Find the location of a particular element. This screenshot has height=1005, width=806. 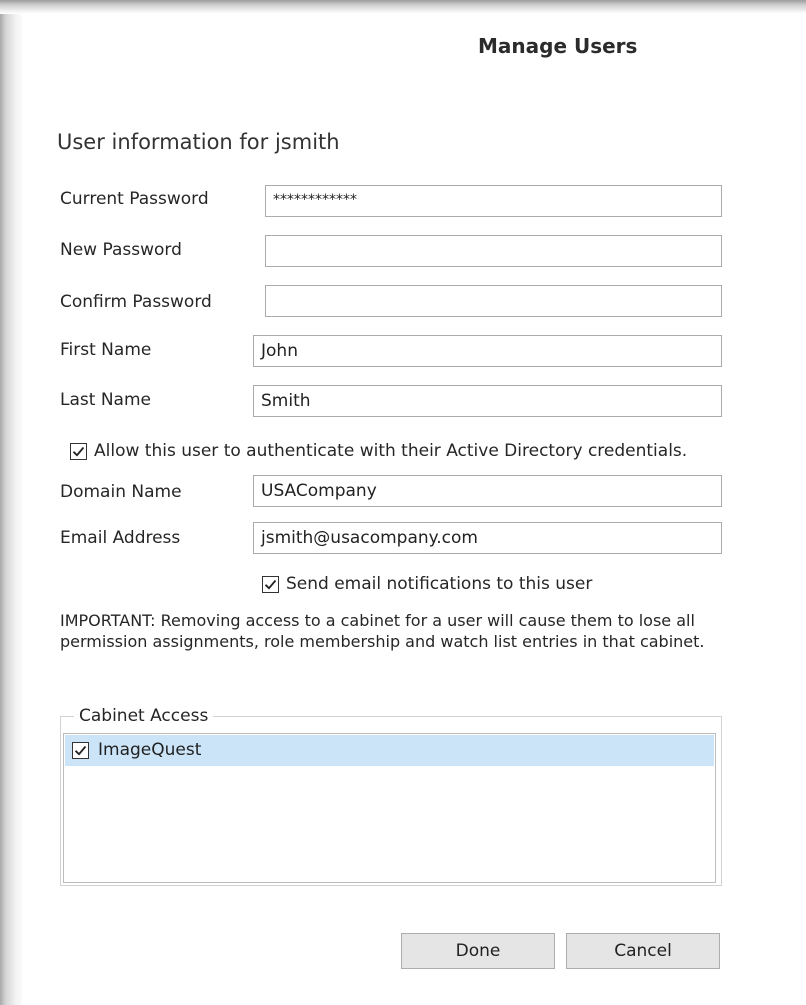

last-name-label: Last Name is located at coordinates (105, 400).